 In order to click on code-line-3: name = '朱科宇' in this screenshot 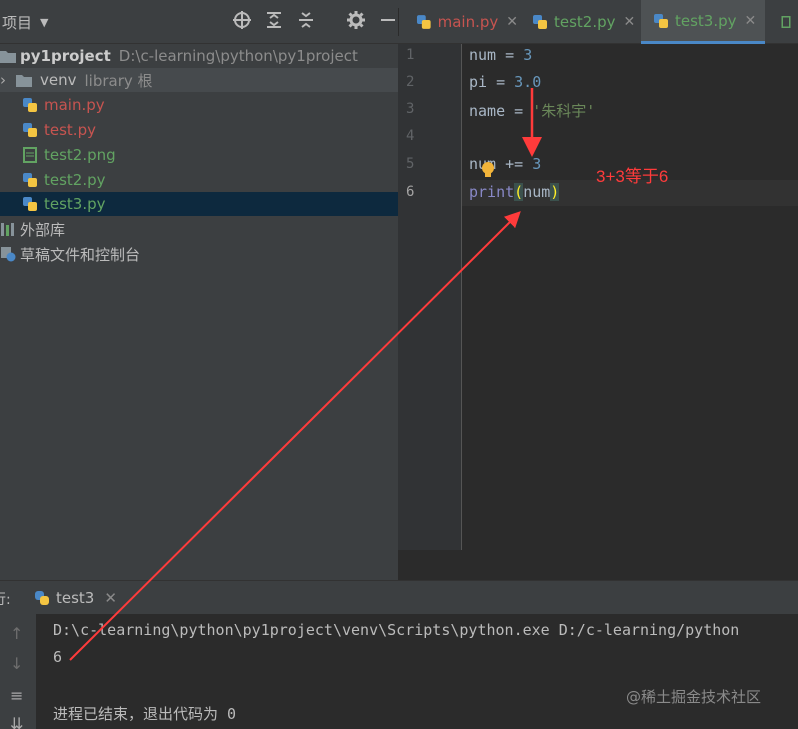, I will do `click(532, 110)`.